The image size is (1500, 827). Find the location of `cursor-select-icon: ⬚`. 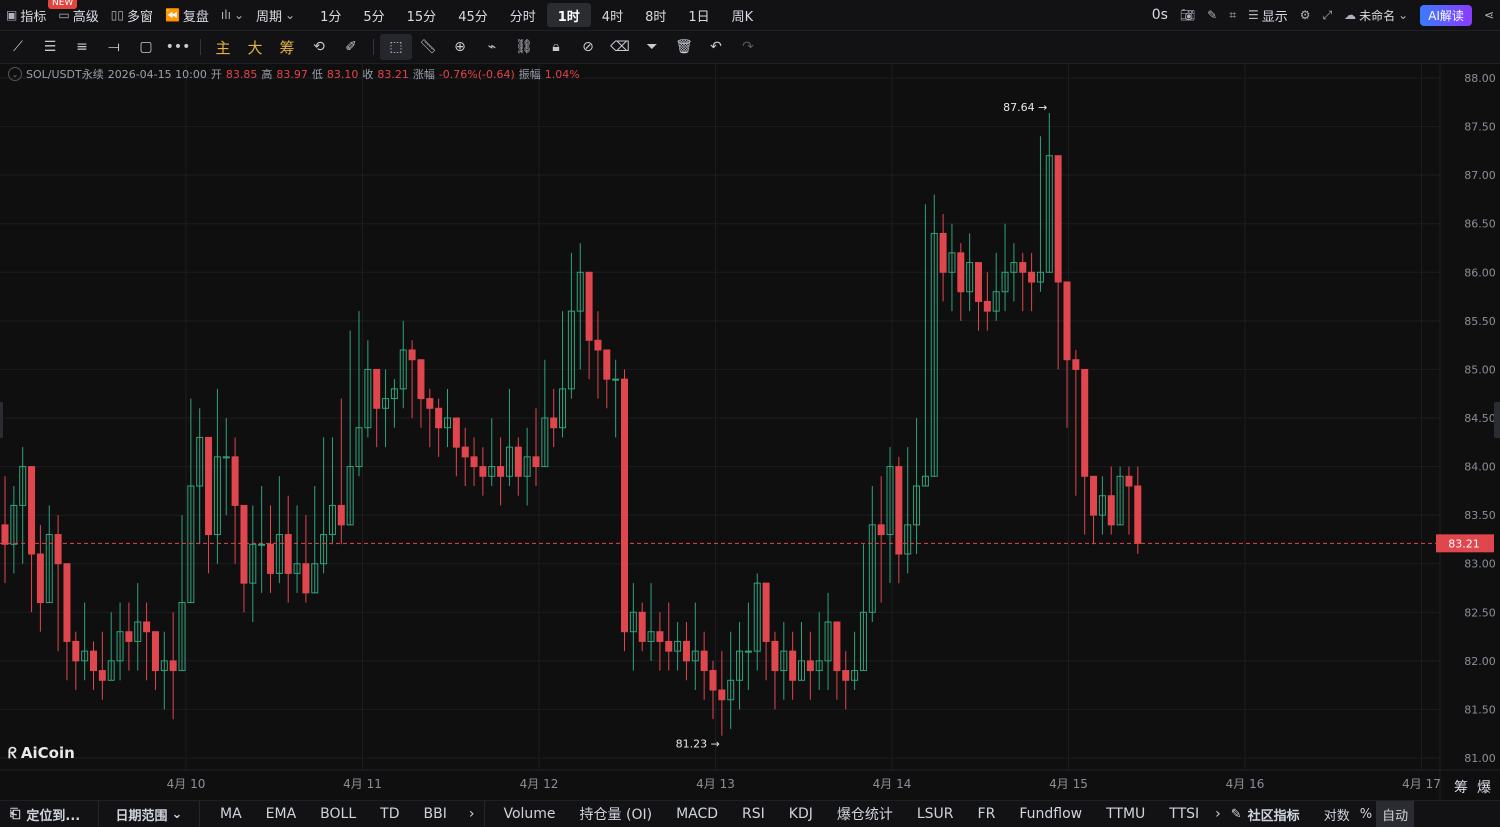

cursor-select-icon: ⬚ is located at coordinates (396, 47).